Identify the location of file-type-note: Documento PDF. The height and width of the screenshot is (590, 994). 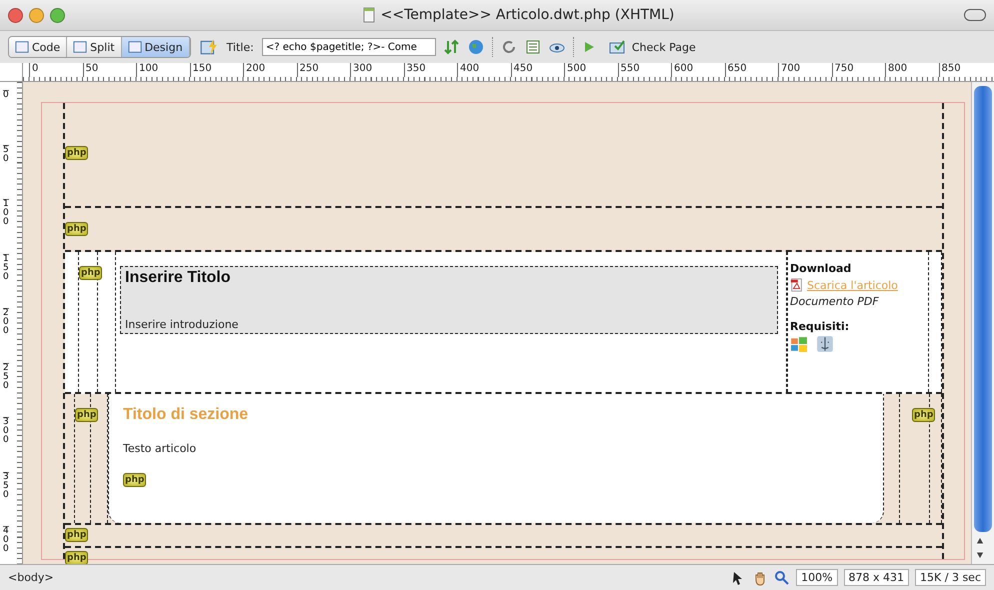
(835, 301).